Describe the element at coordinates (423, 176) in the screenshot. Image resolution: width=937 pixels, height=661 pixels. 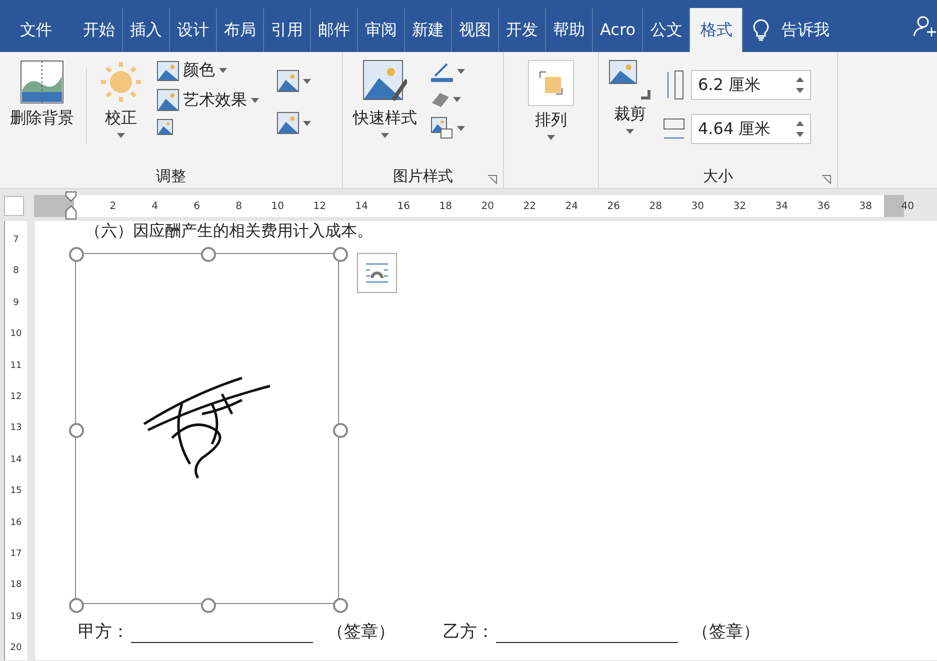
I see `group-label: 图片样式` at that location.